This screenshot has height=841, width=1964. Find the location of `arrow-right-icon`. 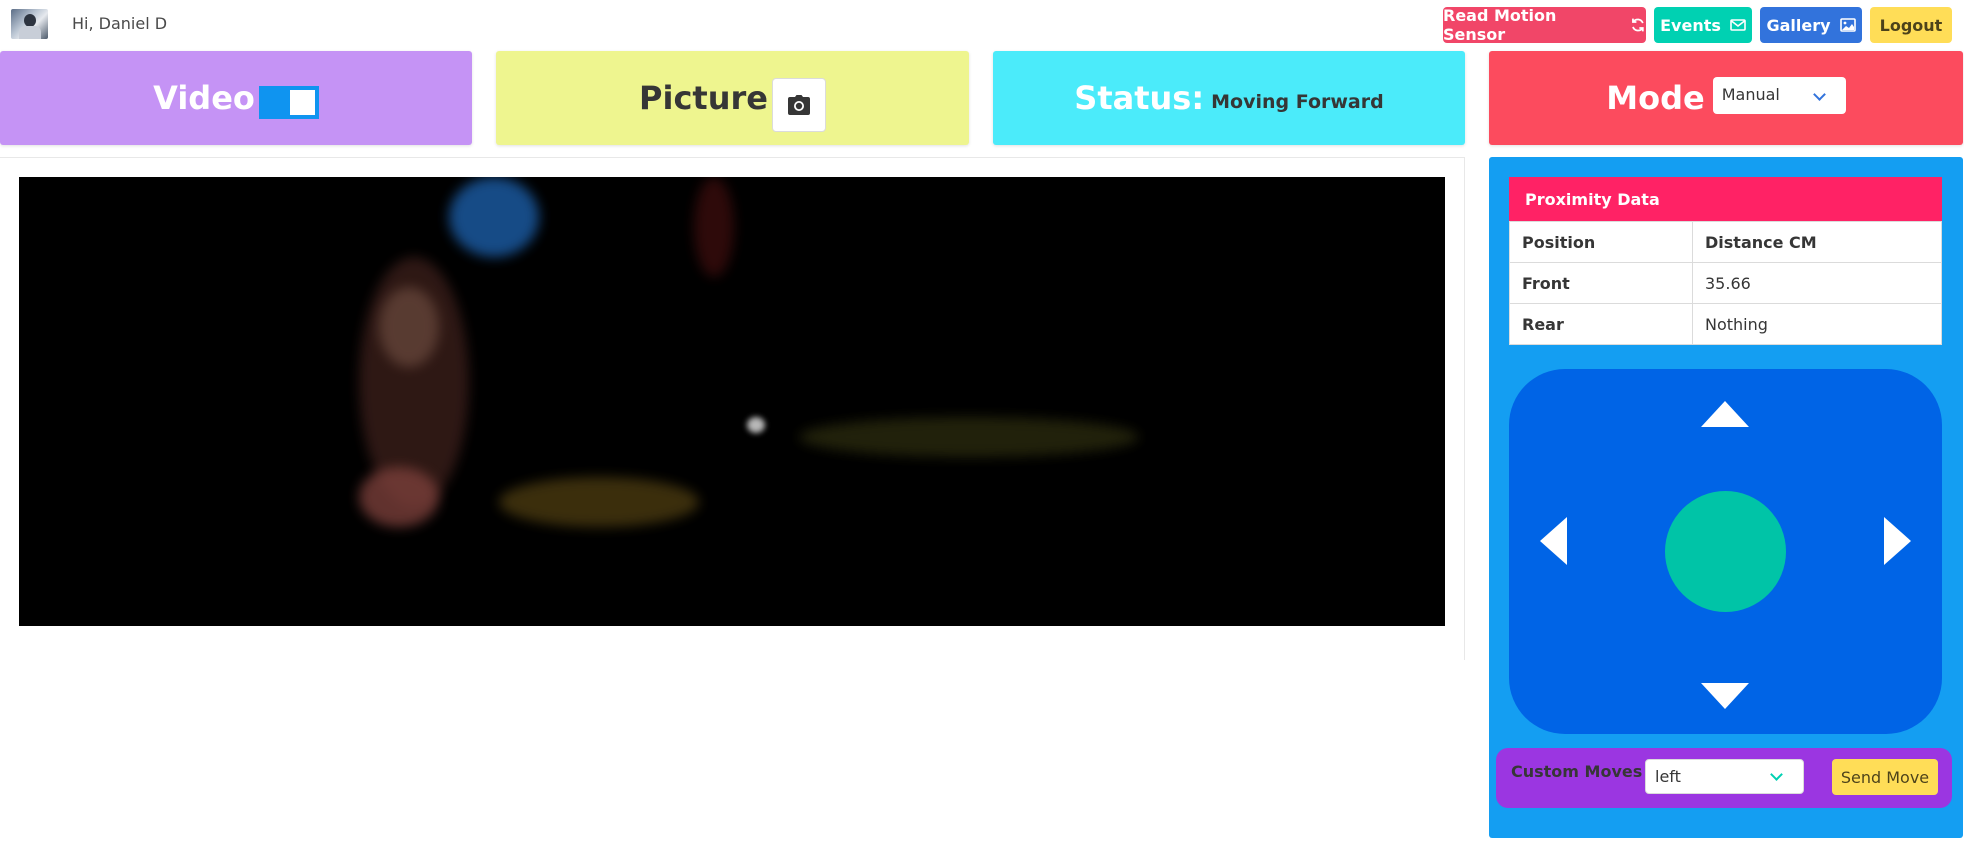

arrow-right-icon is located at coordinates (1897, 541).